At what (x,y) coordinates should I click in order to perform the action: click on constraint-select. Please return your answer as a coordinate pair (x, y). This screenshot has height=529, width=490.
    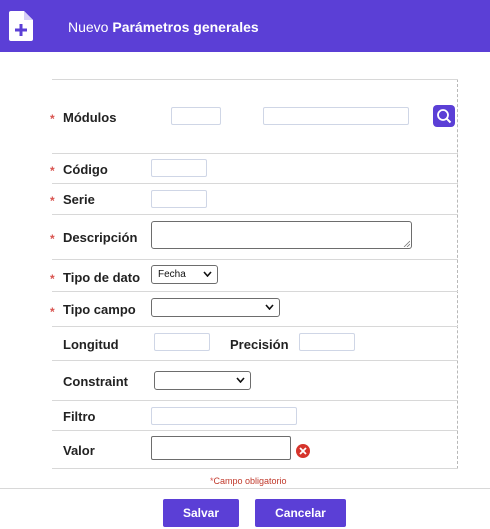
    Looking at the image, I should click on (202, 380).